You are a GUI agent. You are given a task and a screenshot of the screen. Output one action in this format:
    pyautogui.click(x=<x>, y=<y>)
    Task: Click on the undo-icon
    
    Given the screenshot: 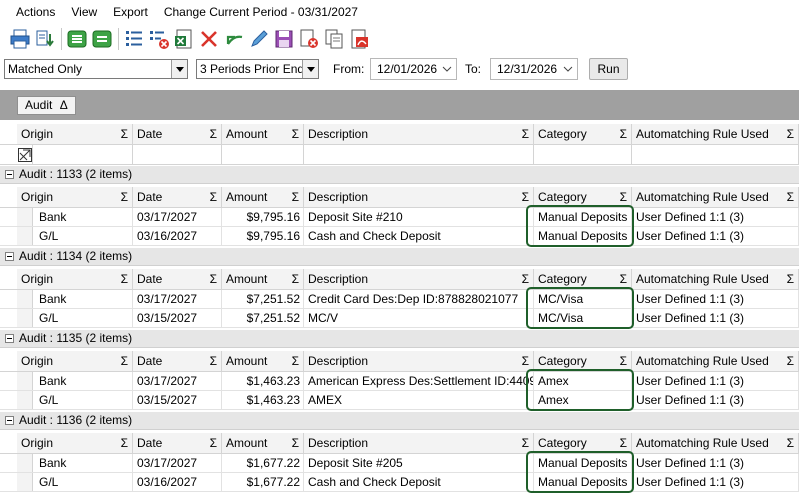 What is the action you would take?
    pyautogui.click(x=234, y=39)
    